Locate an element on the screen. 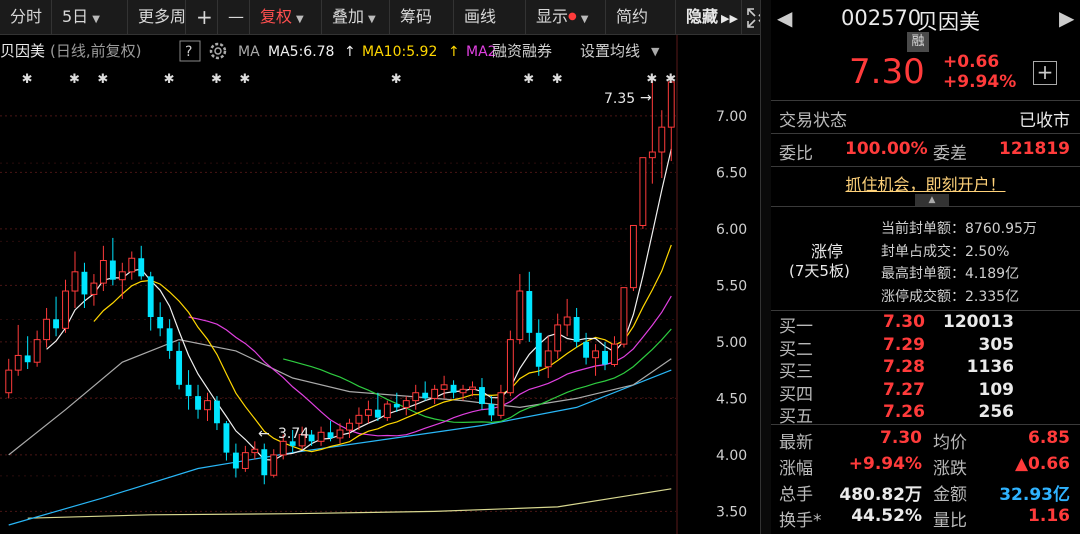  tab-more-periods: 更多周 is located at coordinates (157, 17).